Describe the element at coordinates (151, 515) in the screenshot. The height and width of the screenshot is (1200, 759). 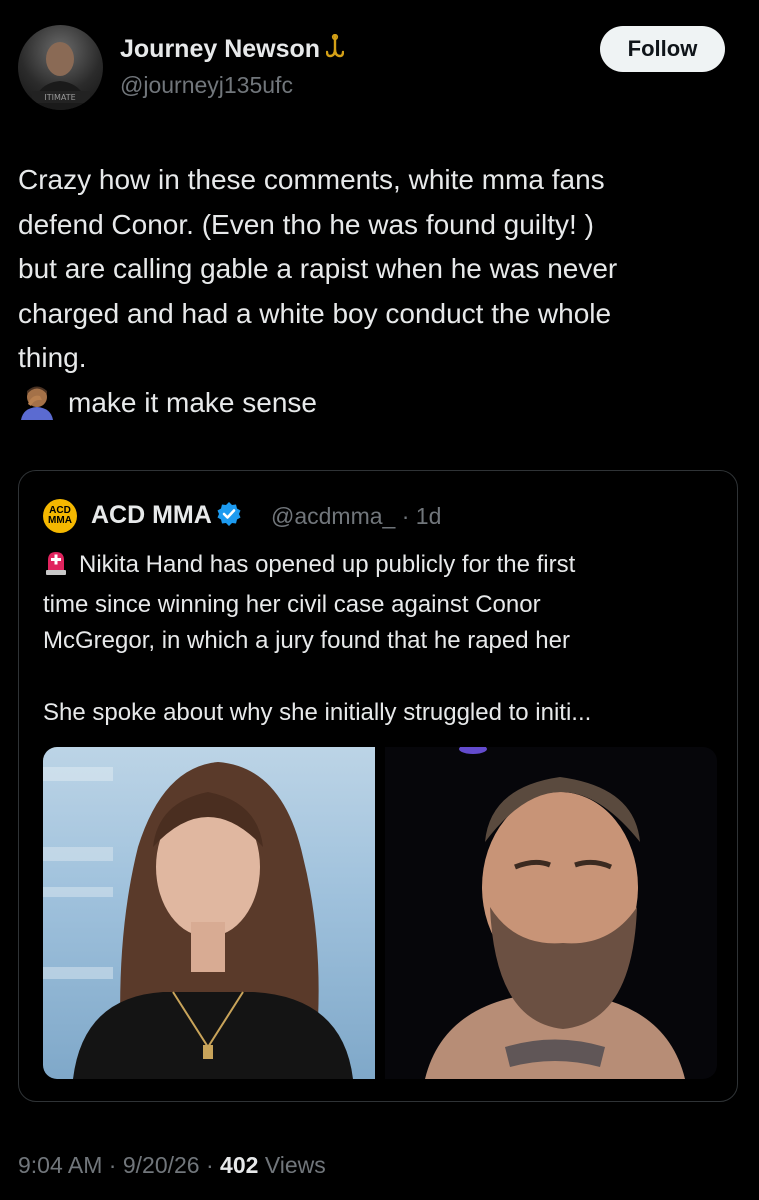
I see `quoted-author-name: ACD MMA` at that location.